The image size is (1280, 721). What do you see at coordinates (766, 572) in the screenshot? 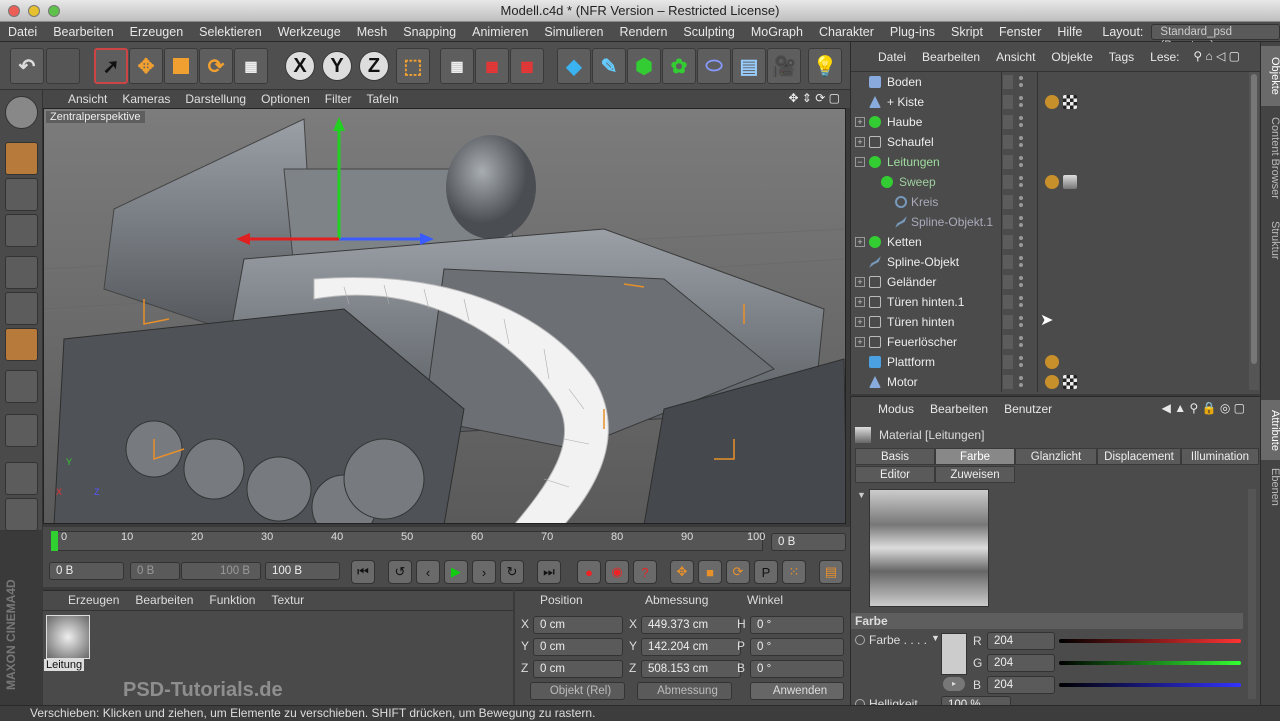
I see `record-parameter-button: P` at bounding box center [766, 572].